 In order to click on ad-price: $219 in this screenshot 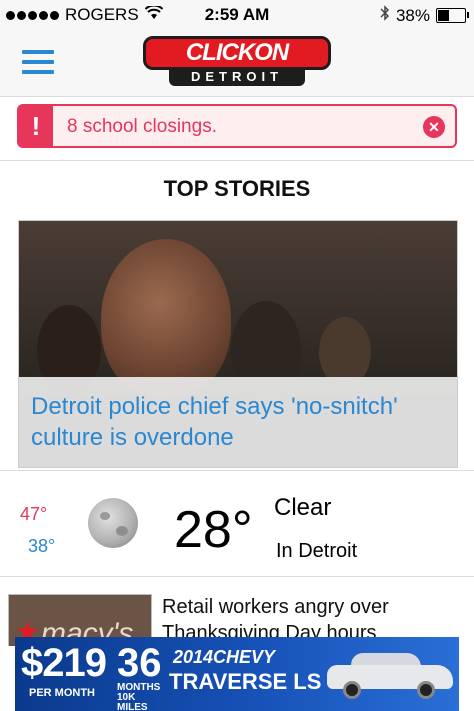, I will do `click(64, 663)`.